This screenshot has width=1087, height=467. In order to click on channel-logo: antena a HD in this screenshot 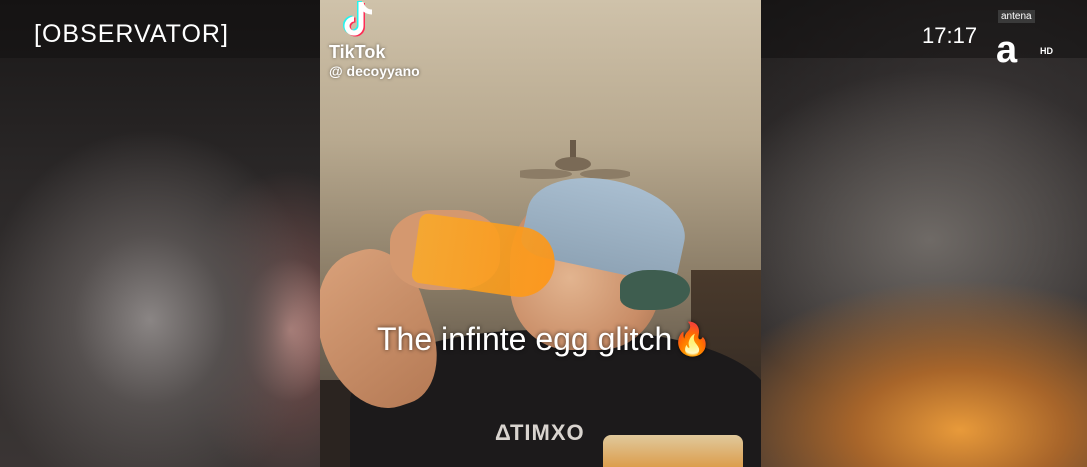, I will do `click(1025, 45)`.